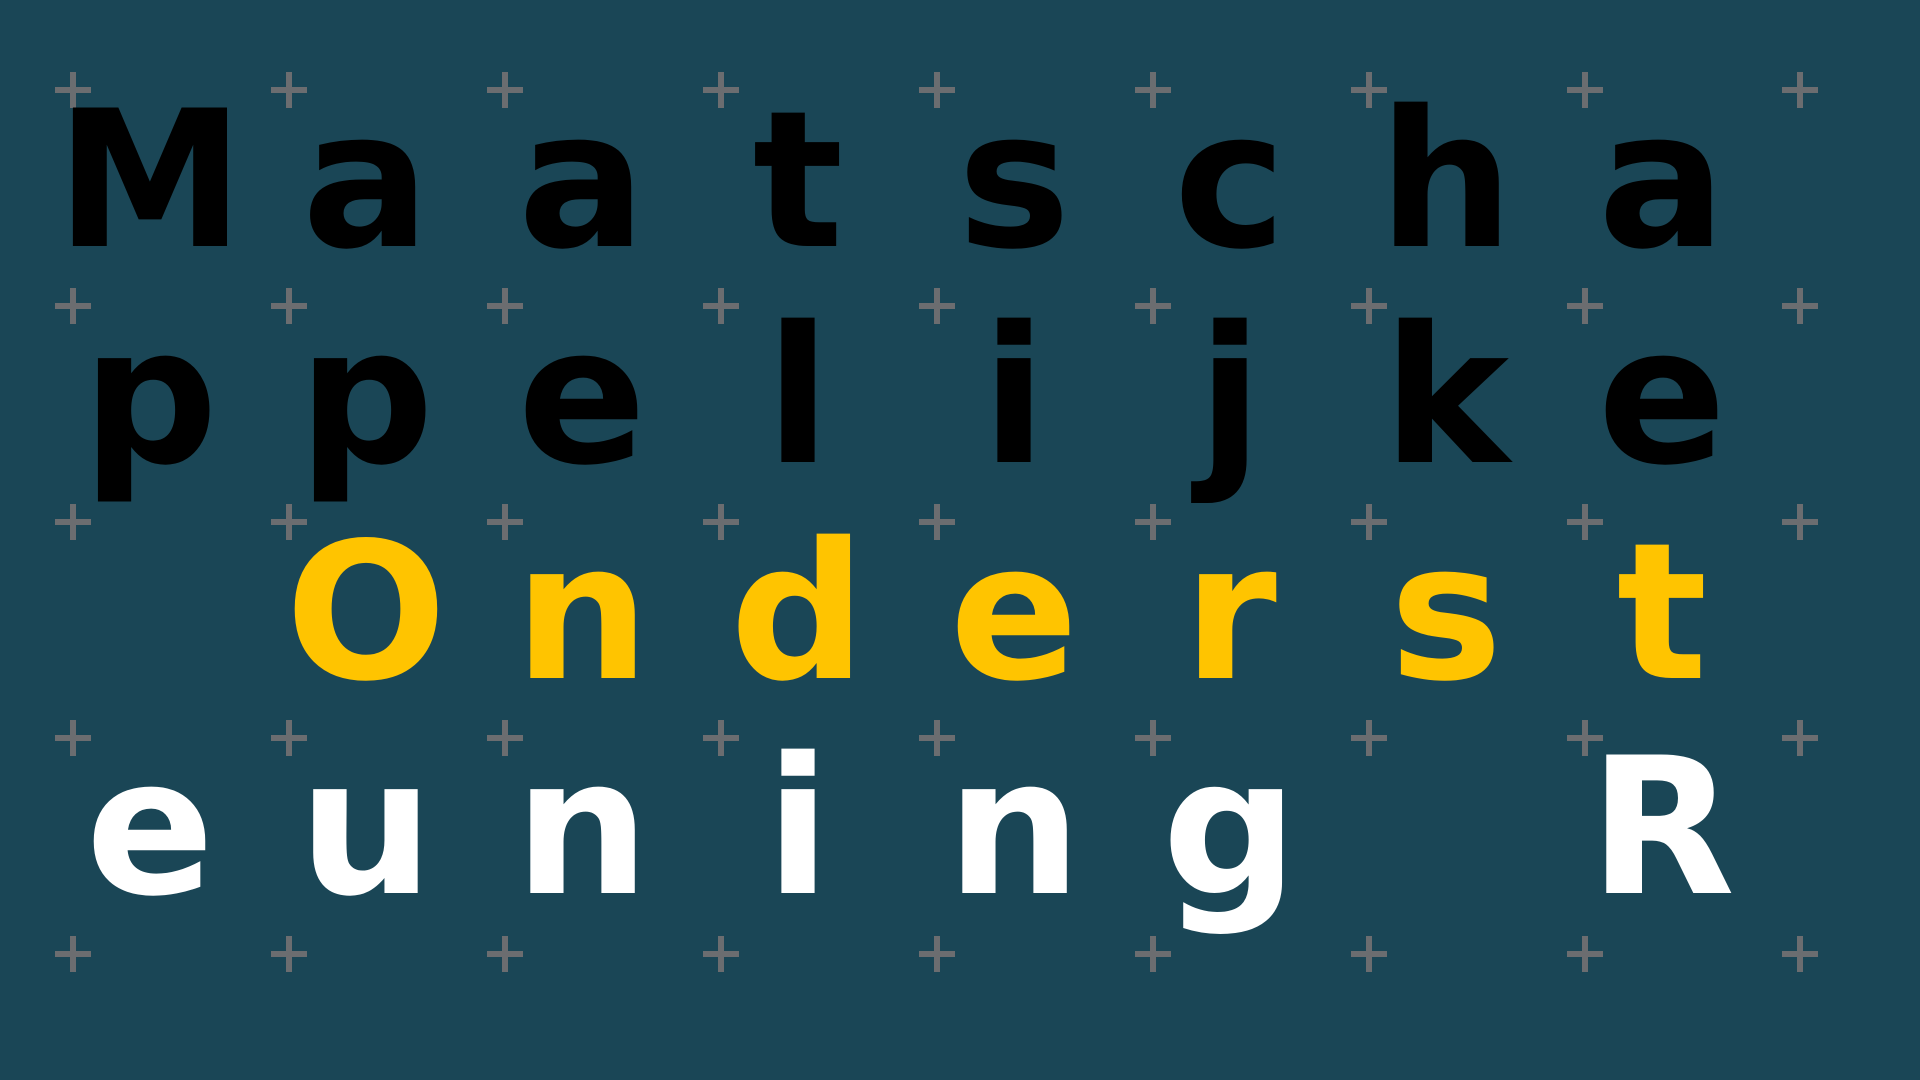  What do you see at coordinates (1662, 827) in the screenshot?
I see `grid-letter: R` at bounding box center [1662, 827].